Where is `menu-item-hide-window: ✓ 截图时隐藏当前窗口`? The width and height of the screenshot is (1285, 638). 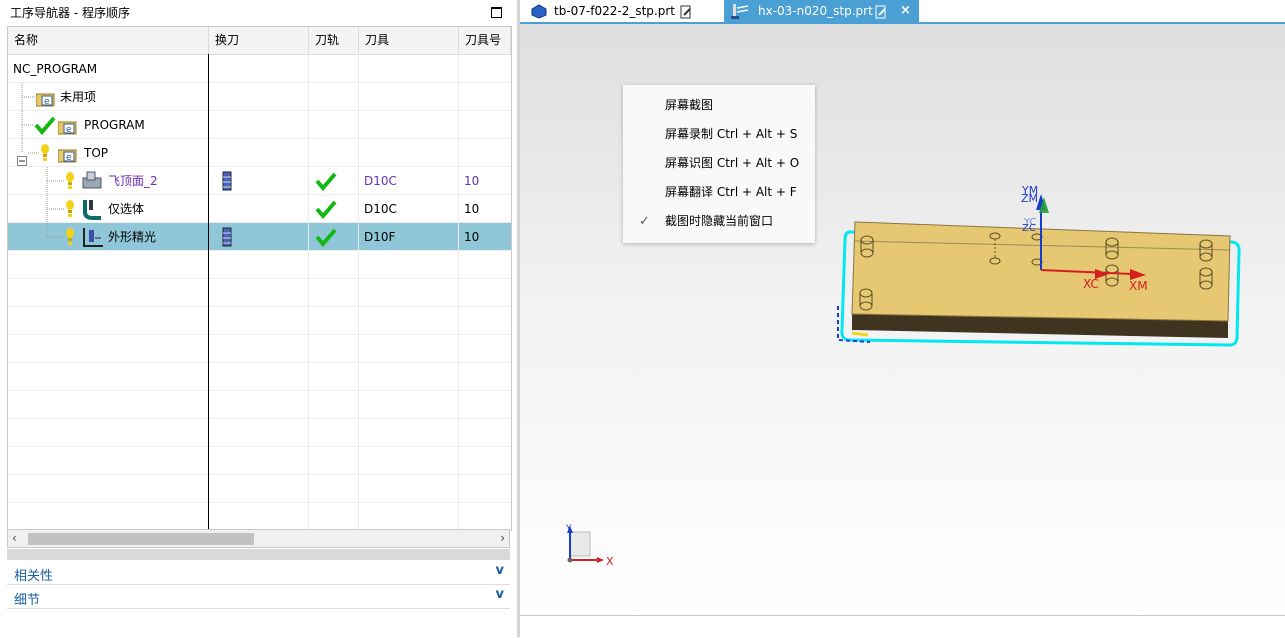 menu-item-hide-window: ✓ 截图时隐藏当前窗口 is located at coordinates (719, 221).